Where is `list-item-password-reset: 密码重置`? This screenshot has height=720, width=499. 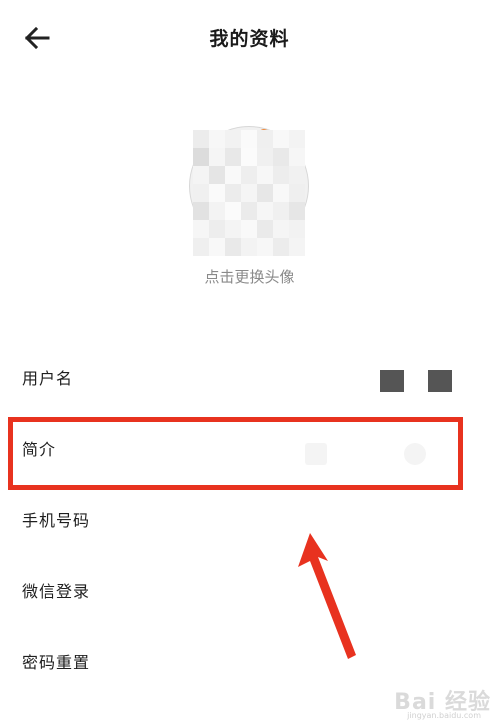 list-item-password-reset: 密码重置 is located at coordinates (249, 661).